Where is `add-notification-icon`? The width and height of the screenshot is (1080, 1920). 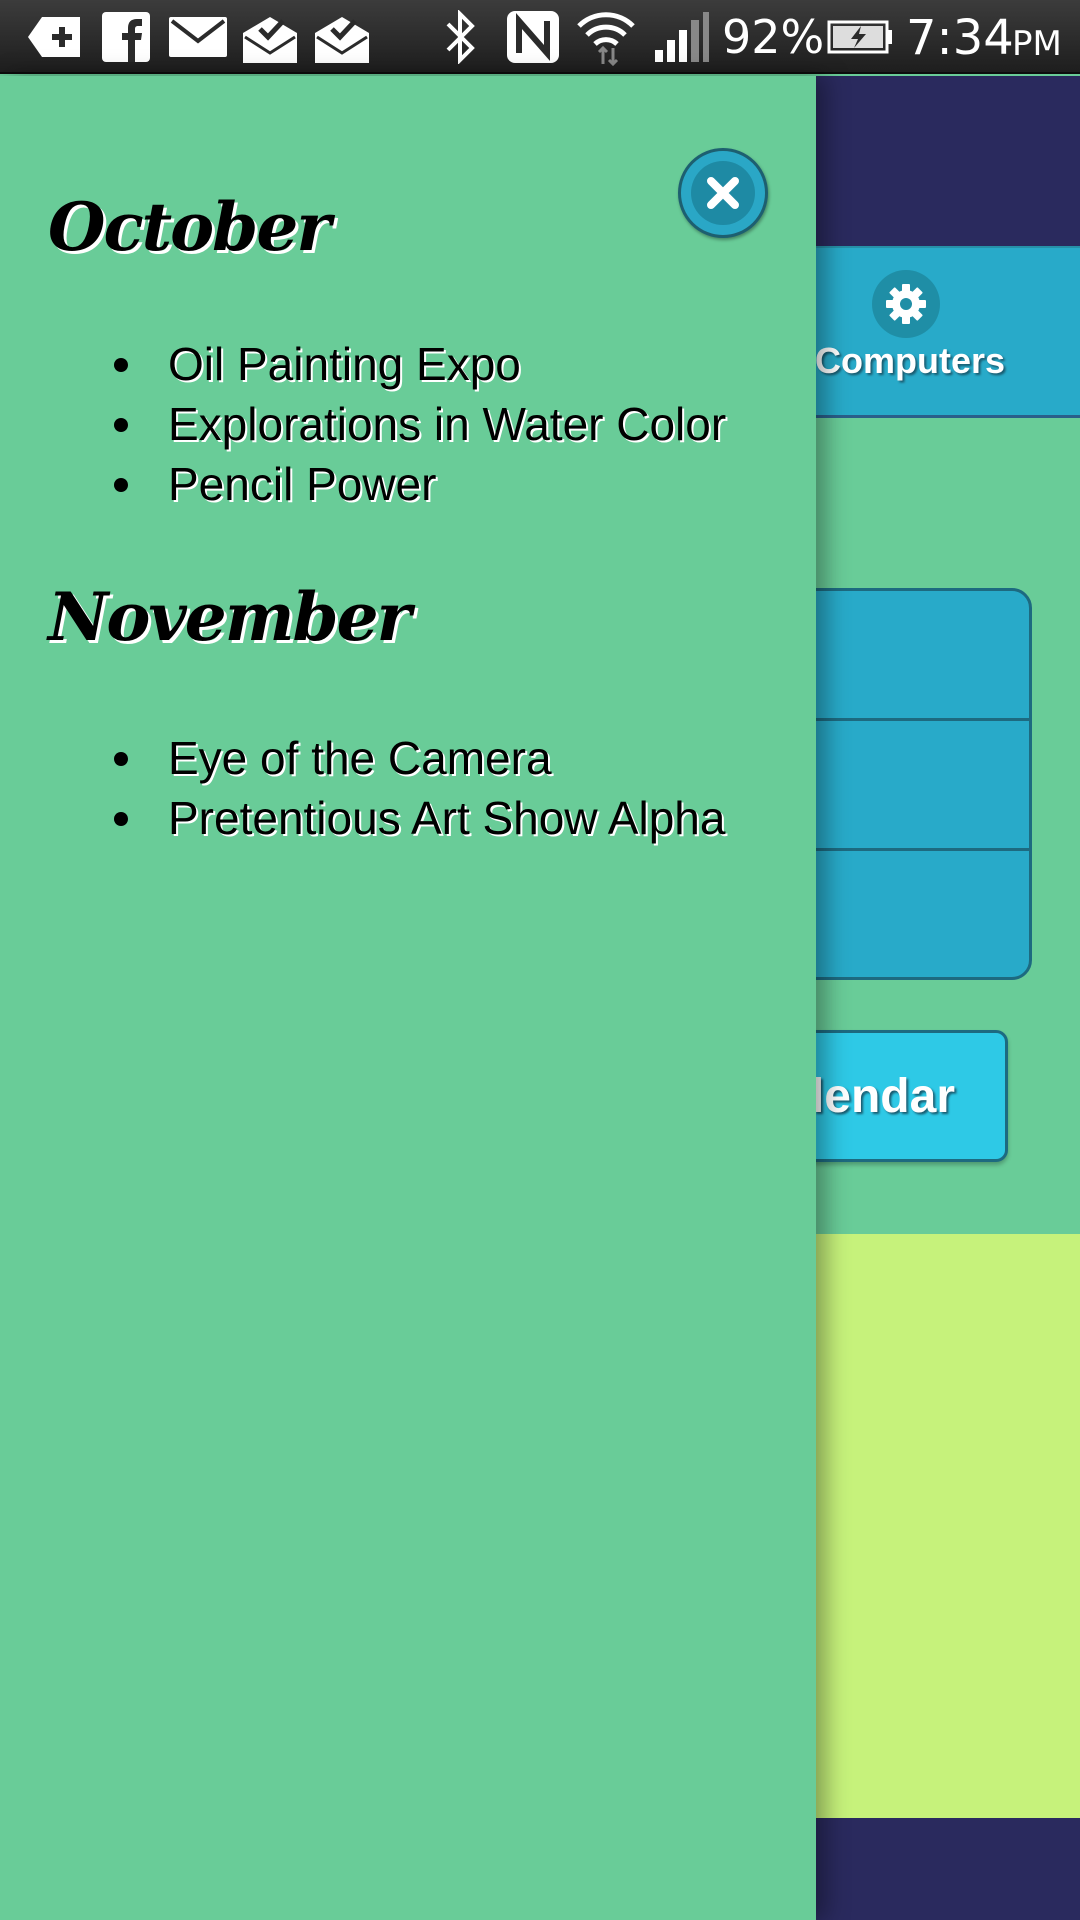 add-notification-icon is located at coordinates (54, 37).